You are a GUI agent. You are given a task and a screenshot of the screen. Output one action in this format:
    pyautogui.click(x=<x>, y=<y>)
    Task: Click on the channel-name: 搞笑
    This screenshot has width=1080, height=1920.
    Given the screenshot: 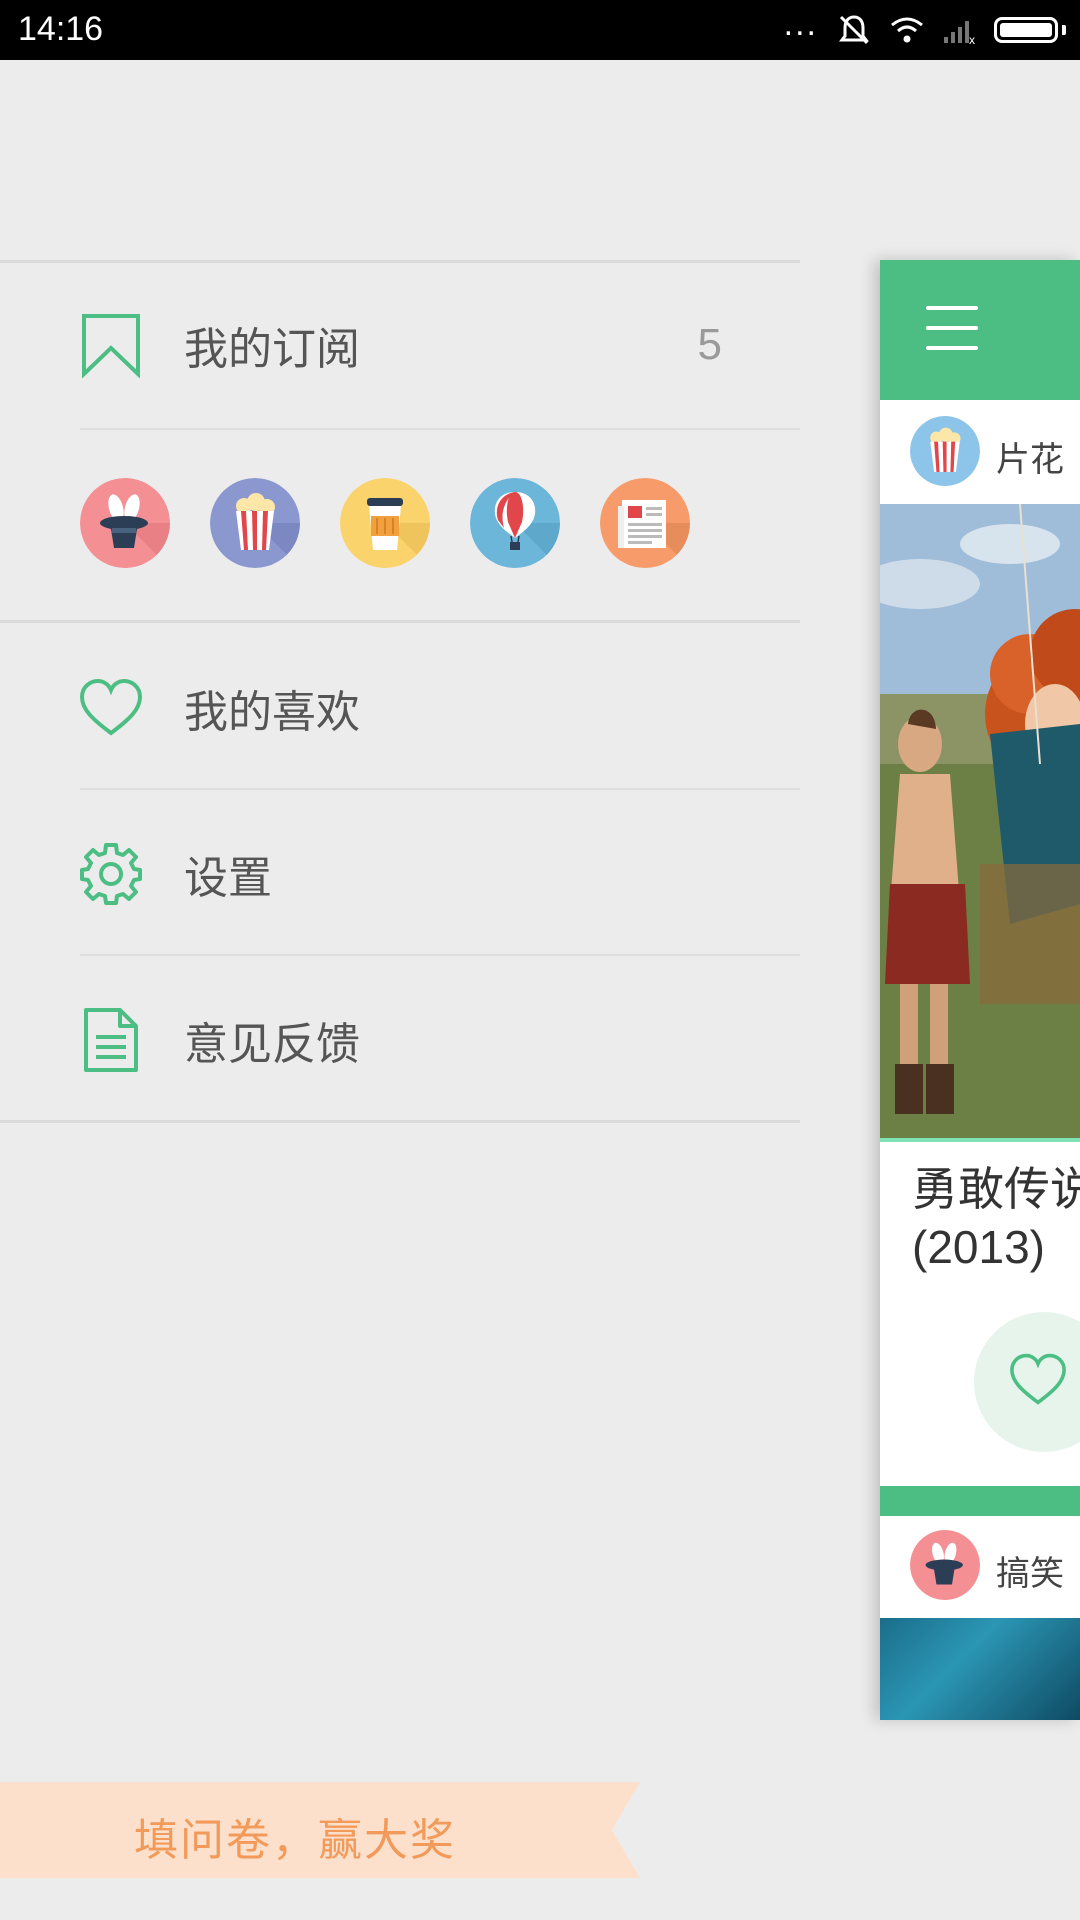 What is the action you would take?
    pyautogui.click(x=1030, y=1574)
    